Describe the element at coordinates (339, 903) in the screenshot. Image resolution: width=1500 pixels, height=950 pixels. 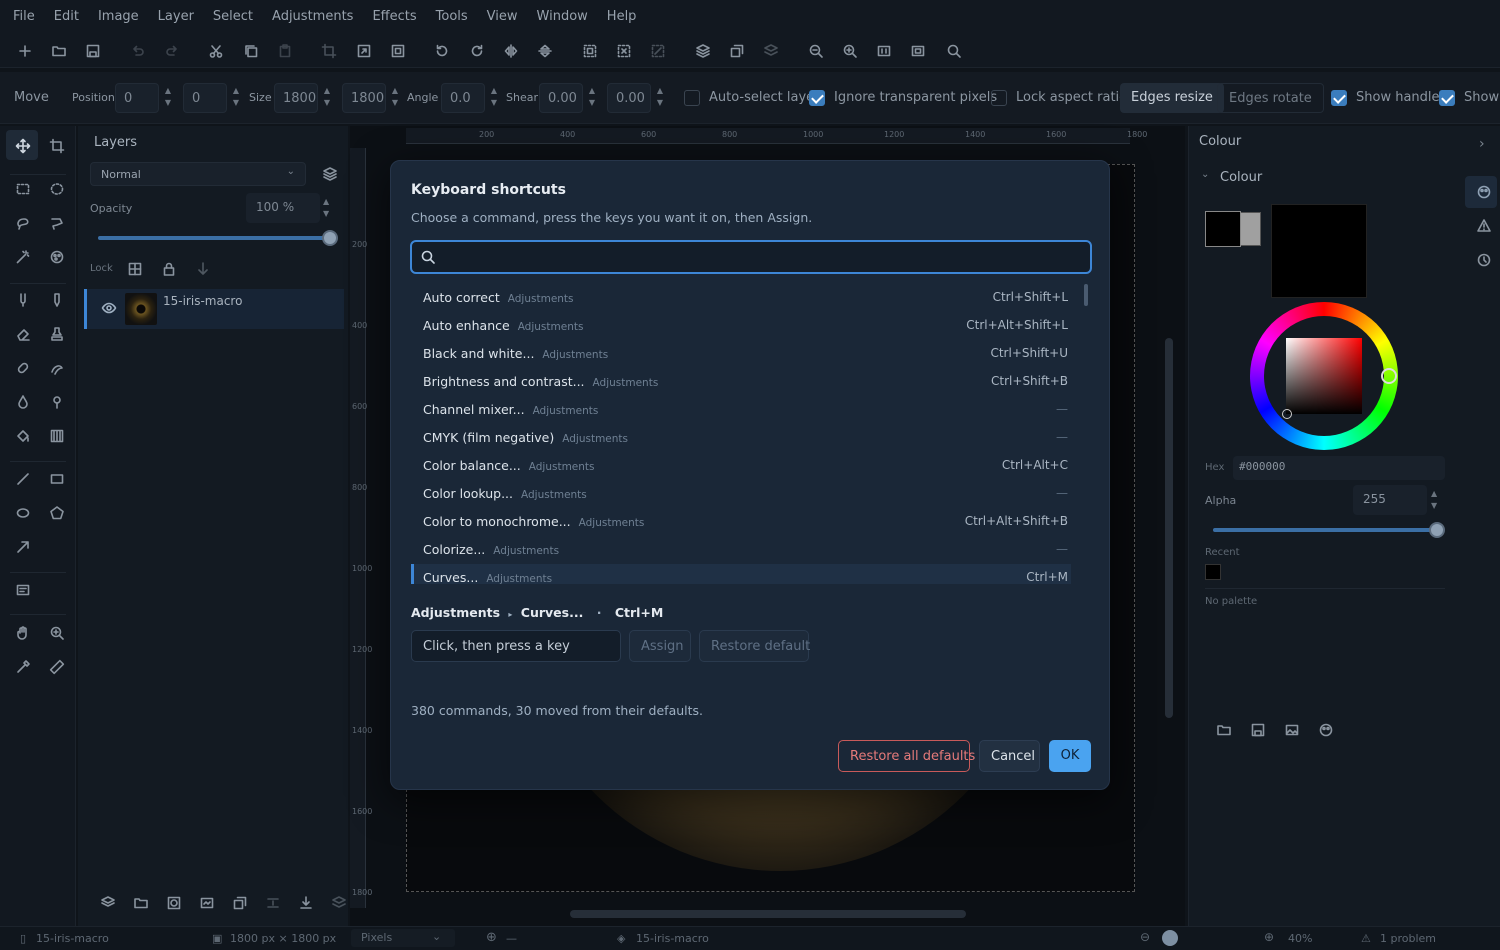
I see `delete-layer-icon` at that location.